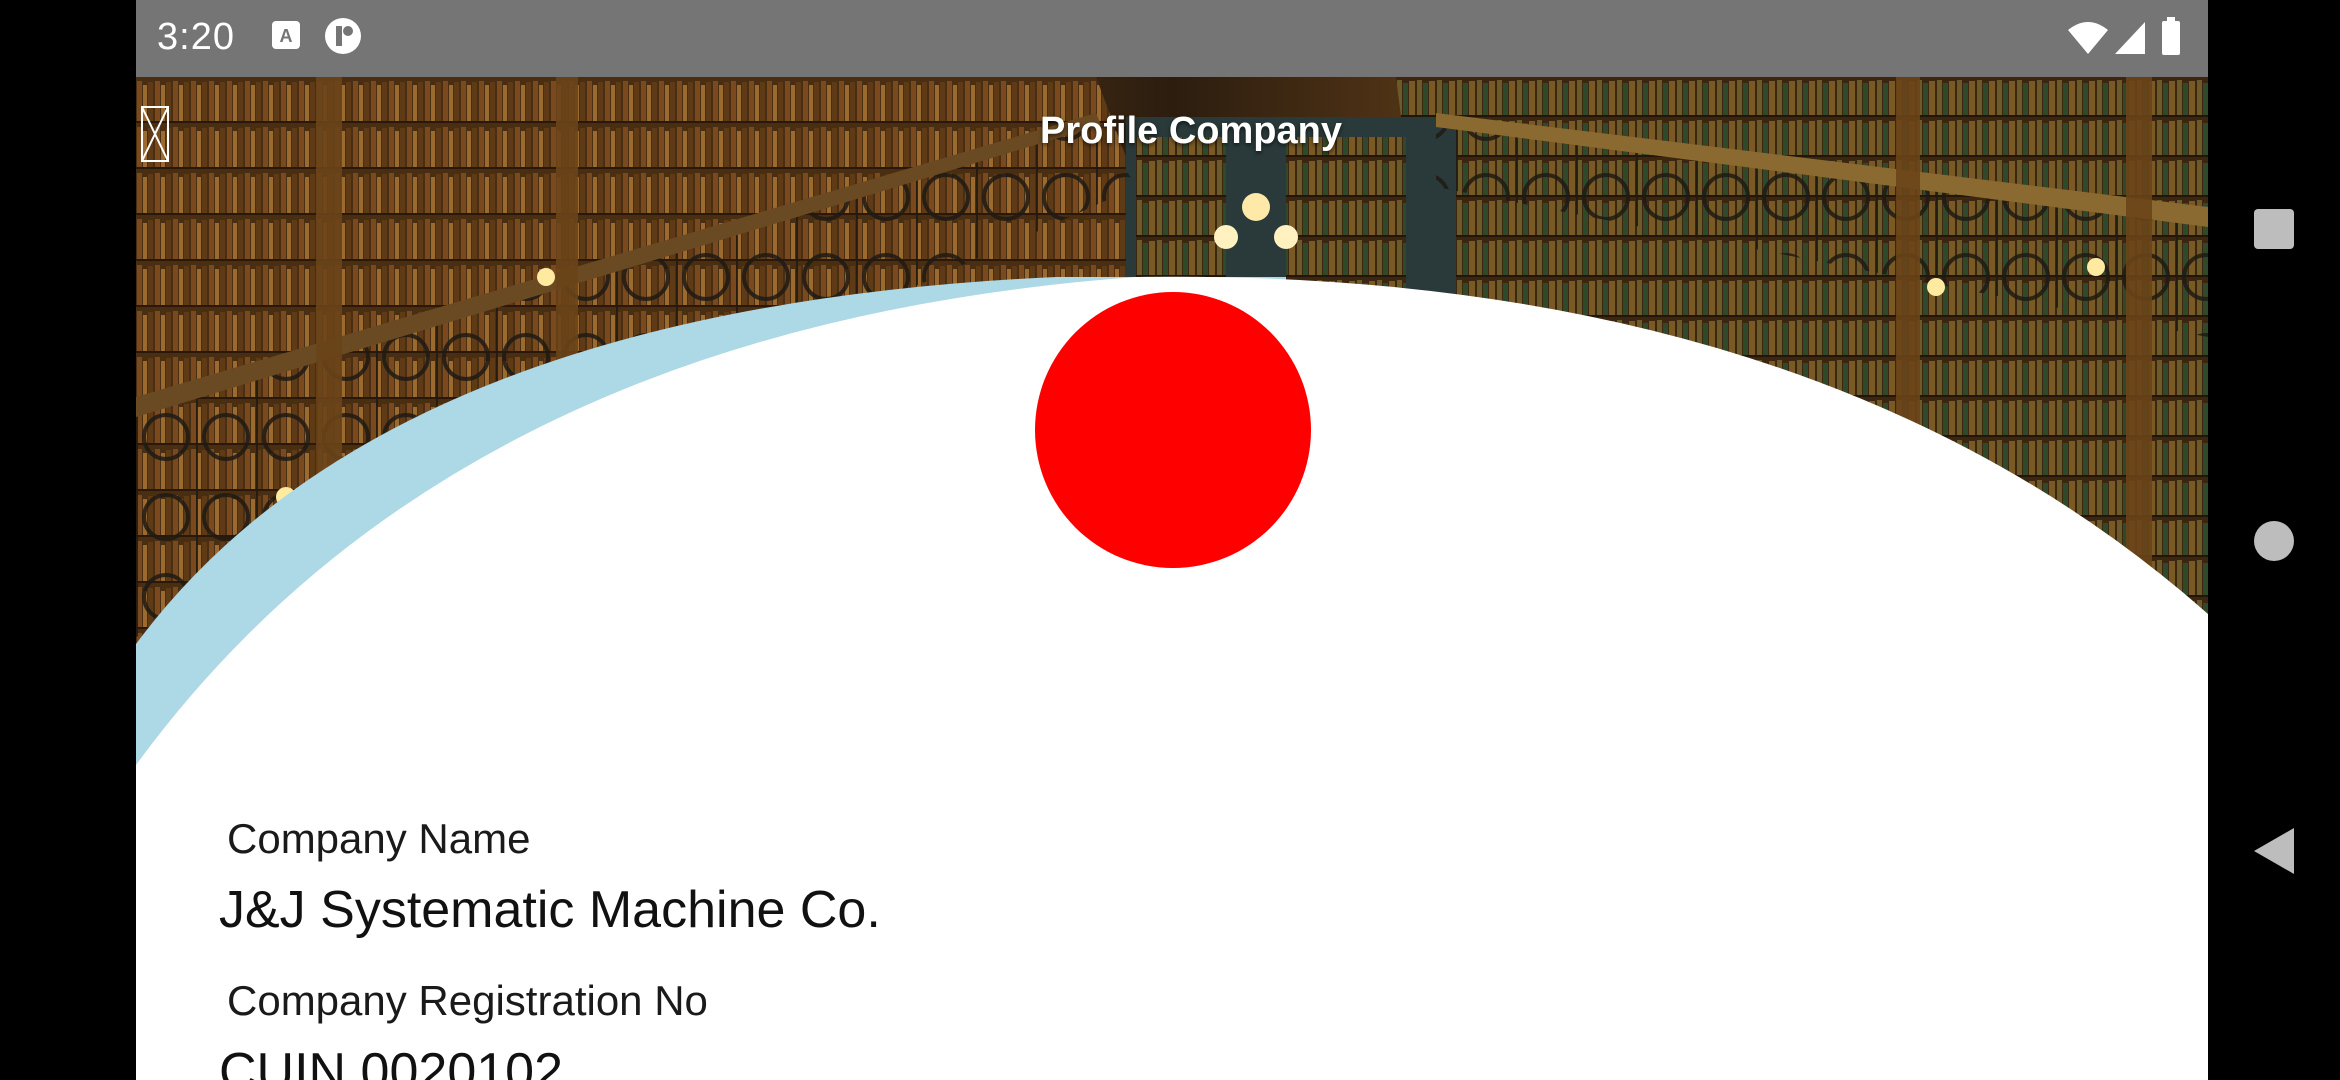 This screenshot has height=1080, width=2340. I want to click on battery-icon, so click(2171, 38).